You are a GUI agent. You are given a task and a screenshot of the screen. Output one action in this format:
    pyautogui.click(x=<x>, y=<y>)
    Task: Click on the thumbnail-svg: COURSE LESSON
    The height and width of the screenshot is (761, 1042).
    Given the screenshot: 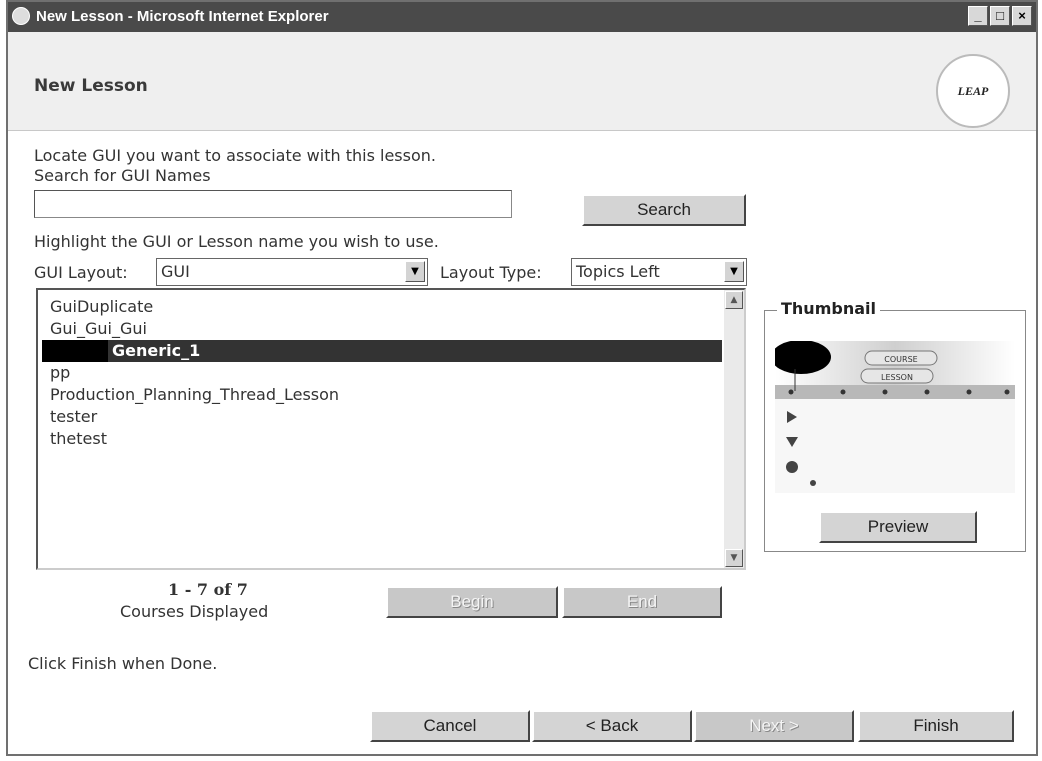 What is the action you would take?
    pyautogui.click(x=893, y=413)
    